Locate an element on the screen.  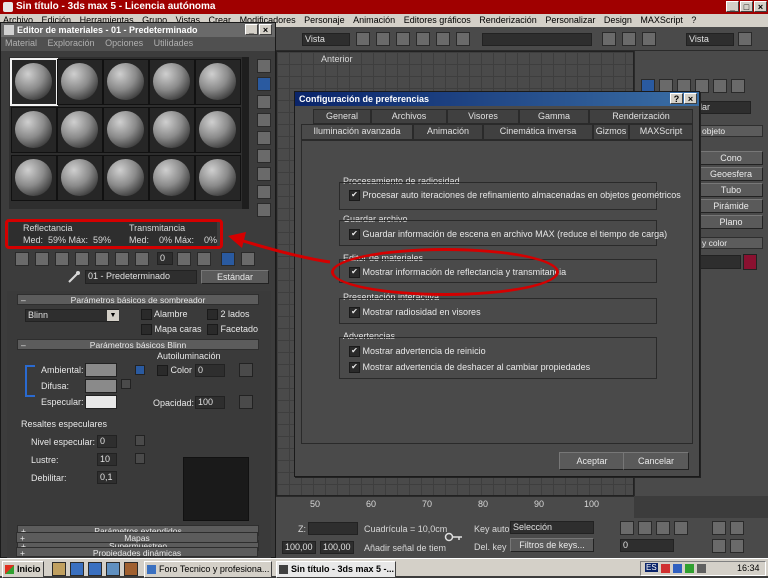
system-tray: ES 16:34 is located at coordinates (703, 568).